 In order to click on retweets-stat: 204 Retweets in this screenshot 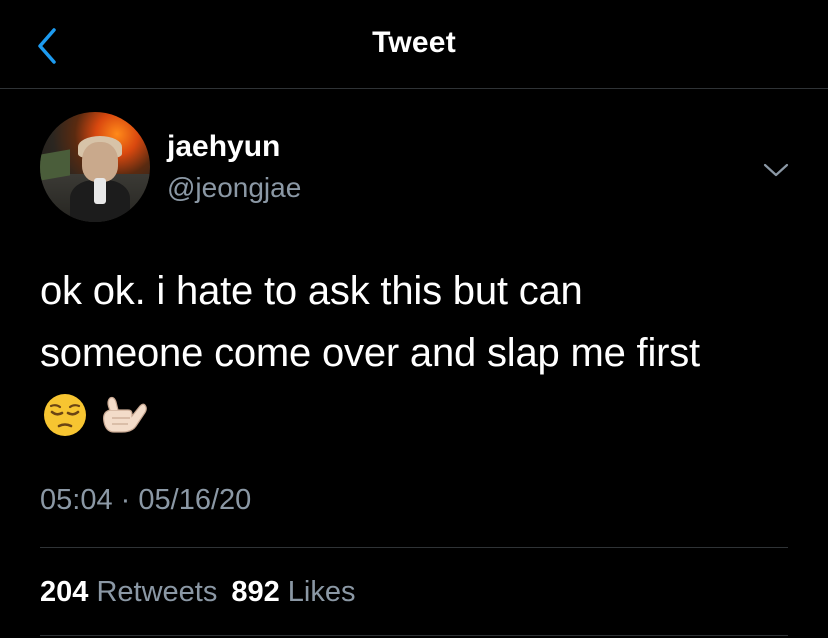, I will do `click(135, 592)`.